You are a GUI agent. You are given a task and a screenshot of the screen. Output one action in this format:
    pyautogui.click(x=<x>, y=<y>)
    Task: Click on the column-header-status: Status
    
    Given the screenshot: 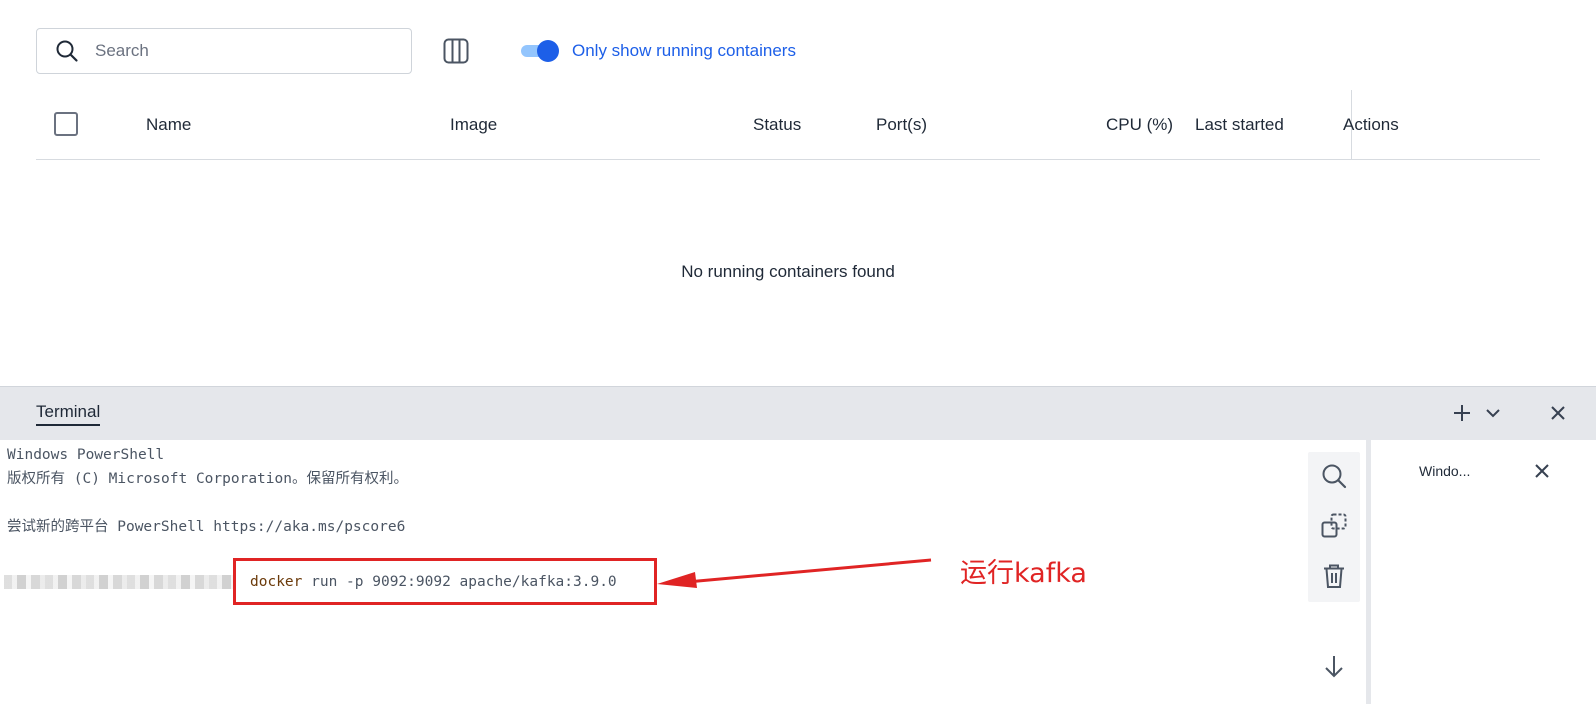 What is the action you would take?
    pyautogui.click(x=777, y=125)
    